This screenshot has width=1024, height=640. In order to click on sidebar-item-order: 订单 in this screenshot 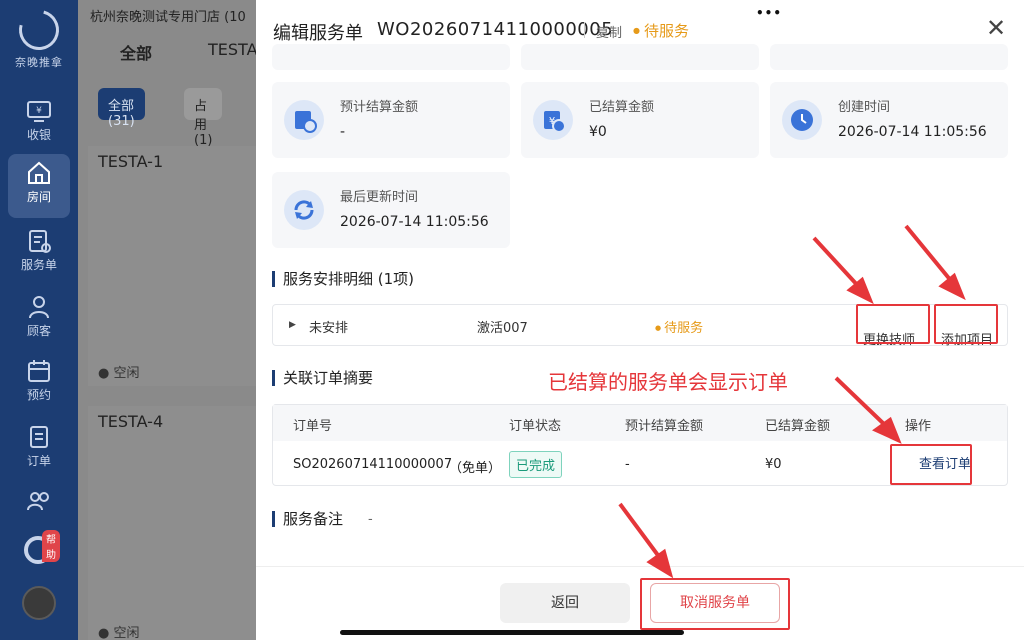, I will do `click(39, 450)`.